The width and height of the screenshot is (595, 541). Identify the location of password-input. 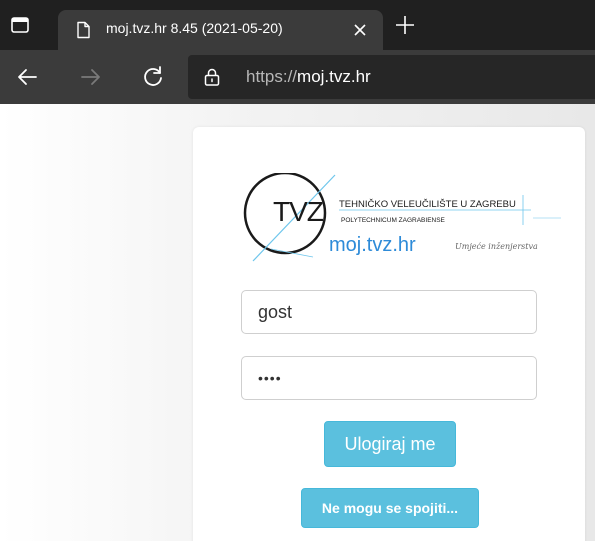
(389, 378).